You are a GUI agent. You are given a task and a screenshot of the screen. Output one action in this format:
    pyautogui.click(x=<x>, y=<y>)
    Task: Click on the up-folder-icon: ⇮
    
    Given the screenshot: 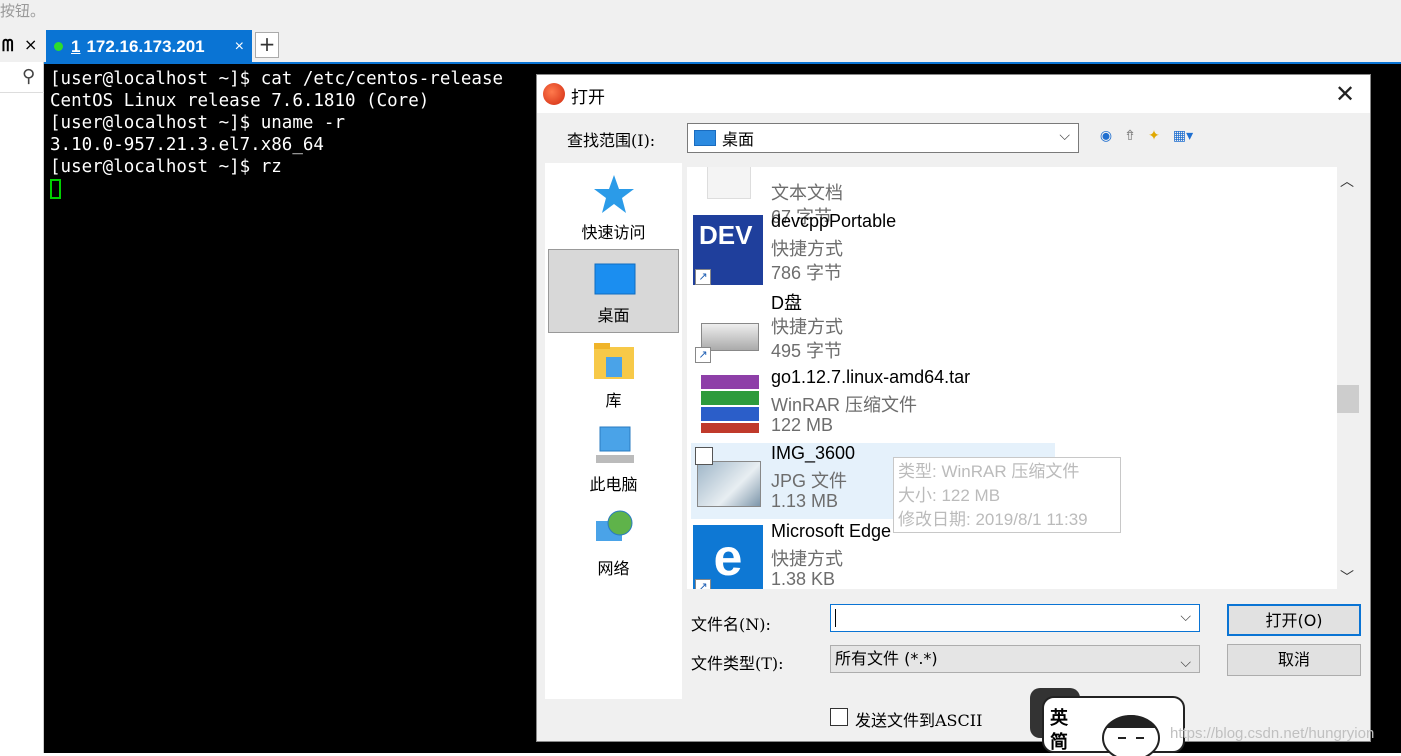 What is the action you would take?
    pyautogui.click(x=1130, y=136)
    